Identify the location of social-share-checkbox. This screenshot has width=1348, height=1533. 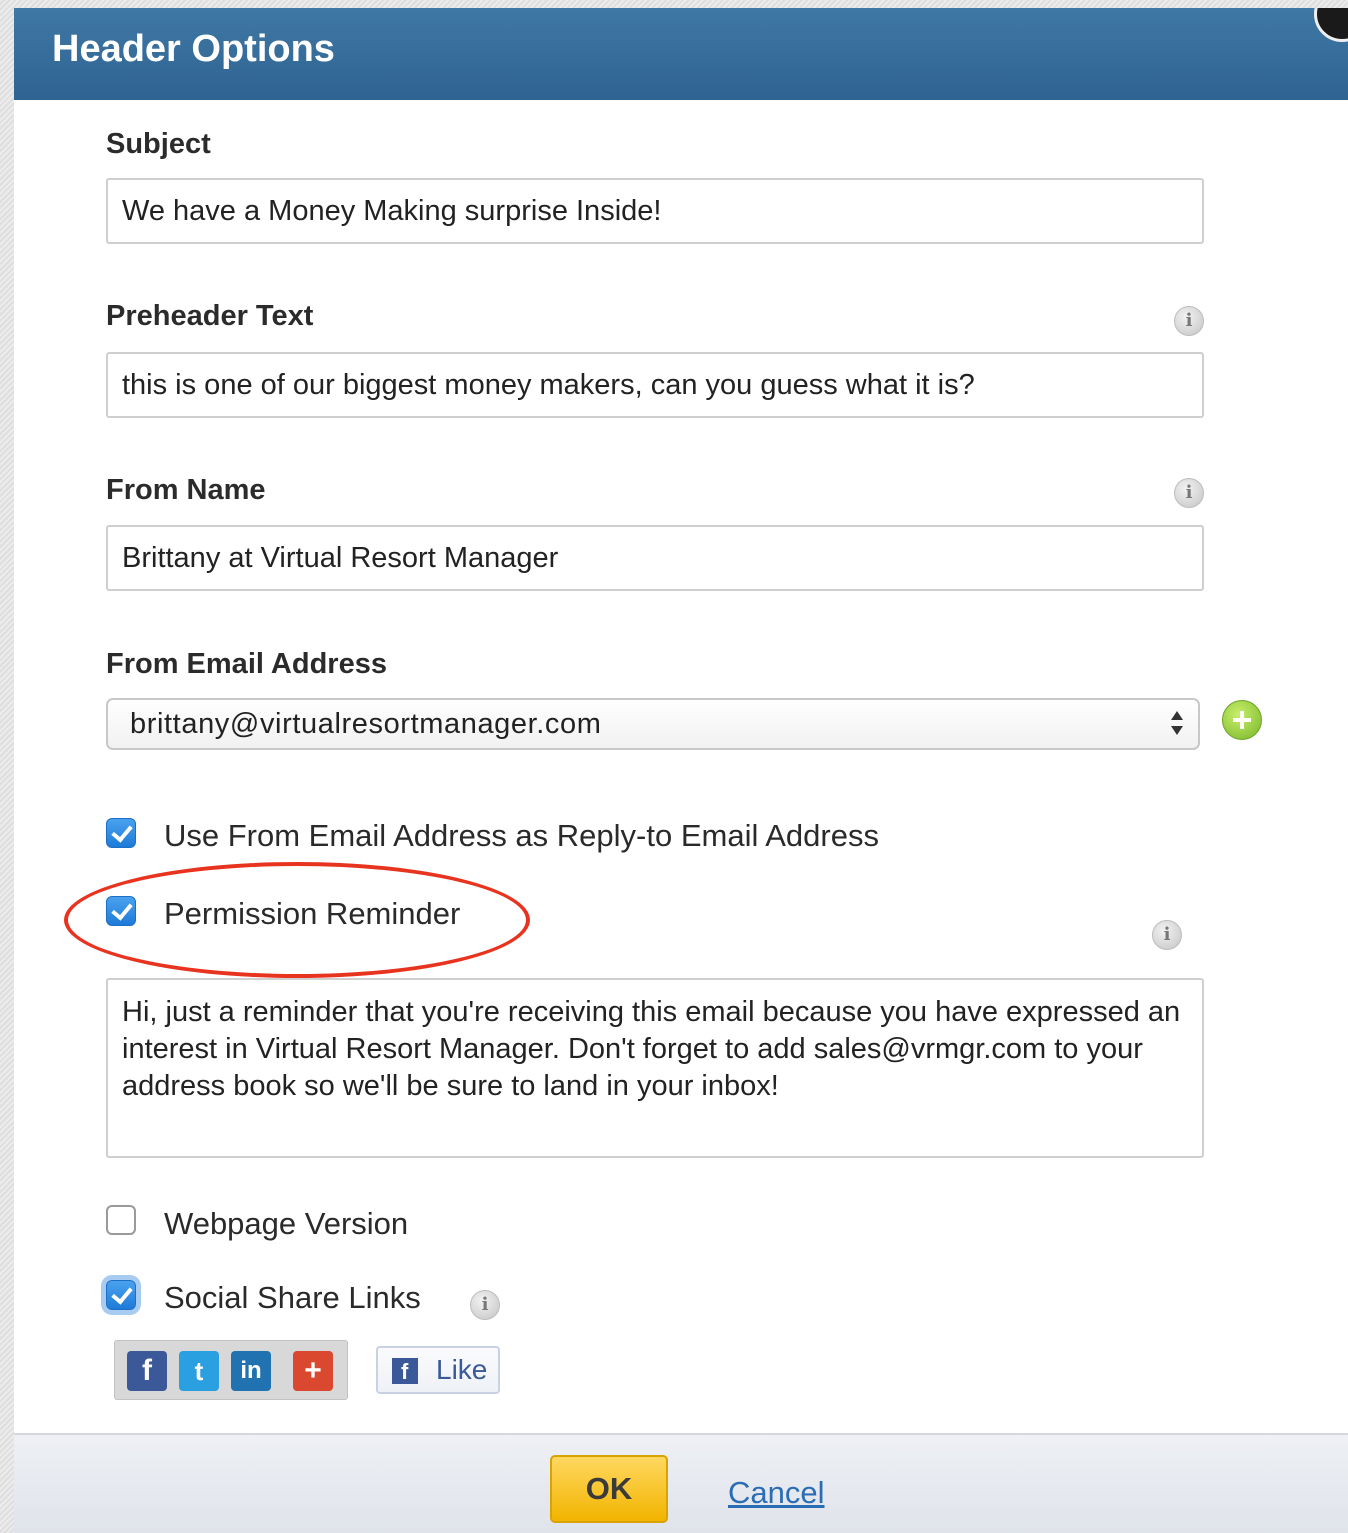
(121, 1295).